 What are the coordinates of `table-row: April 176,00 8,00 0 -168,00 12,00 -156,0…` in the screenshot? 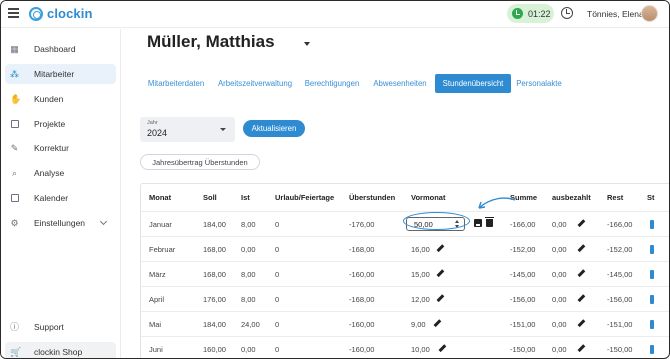 It's located at (405, 298).